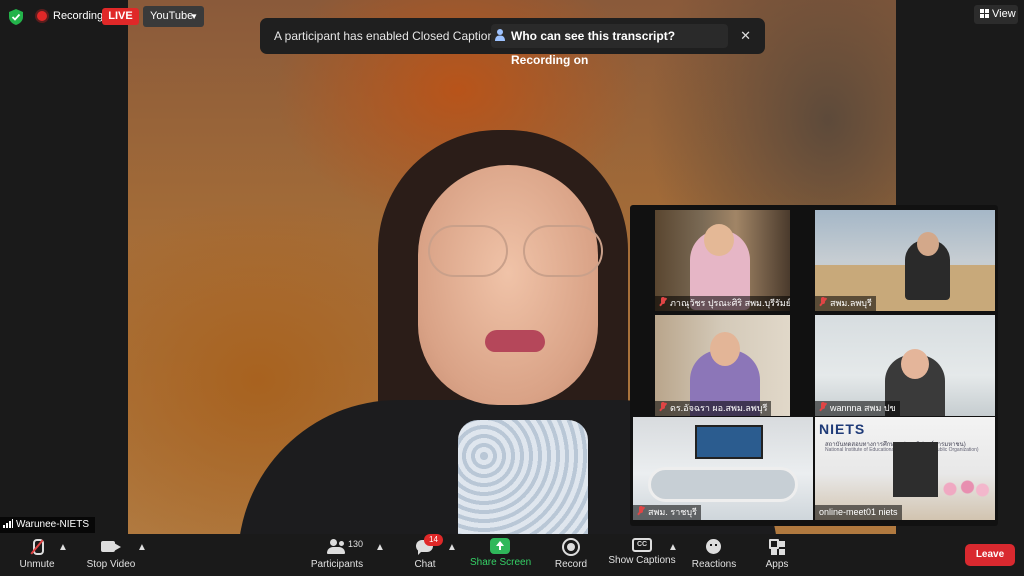 This screenshot has height=576, width=1024. I want to click on participant-tile: wannna สพม ปข, so click(905, 365).